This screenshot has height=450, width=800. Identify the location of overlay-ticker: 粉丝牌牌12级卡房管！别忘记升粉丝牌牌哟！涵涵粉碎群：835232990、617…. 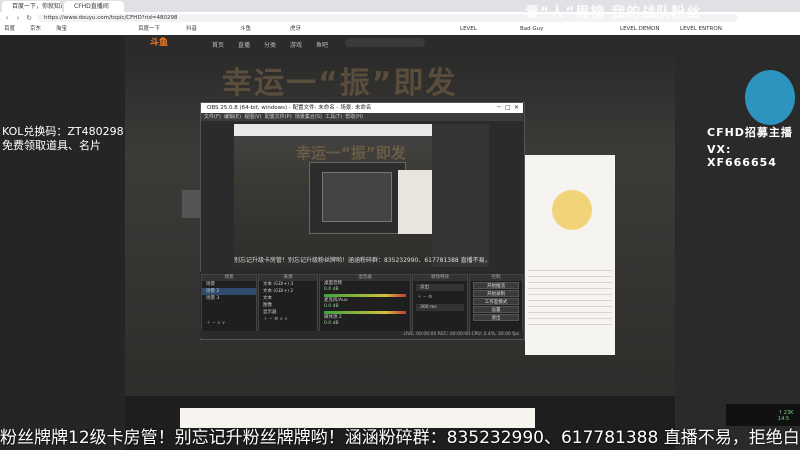
(400, 438).